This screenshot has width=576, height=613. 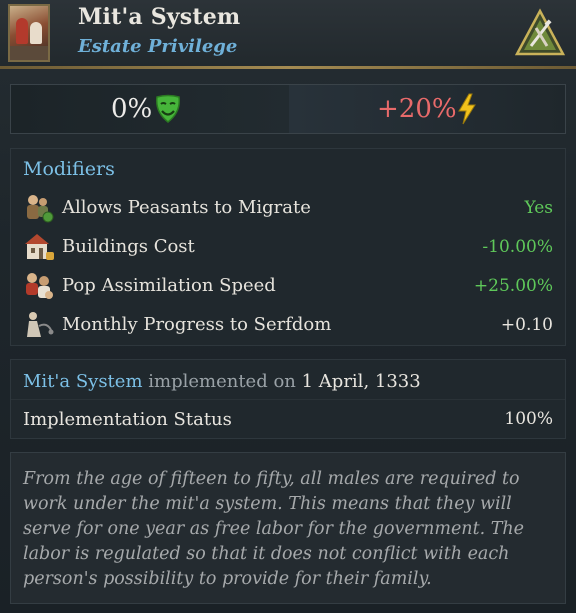 I want to click on pop-assimilation-icon, so click(x=39, y=286).